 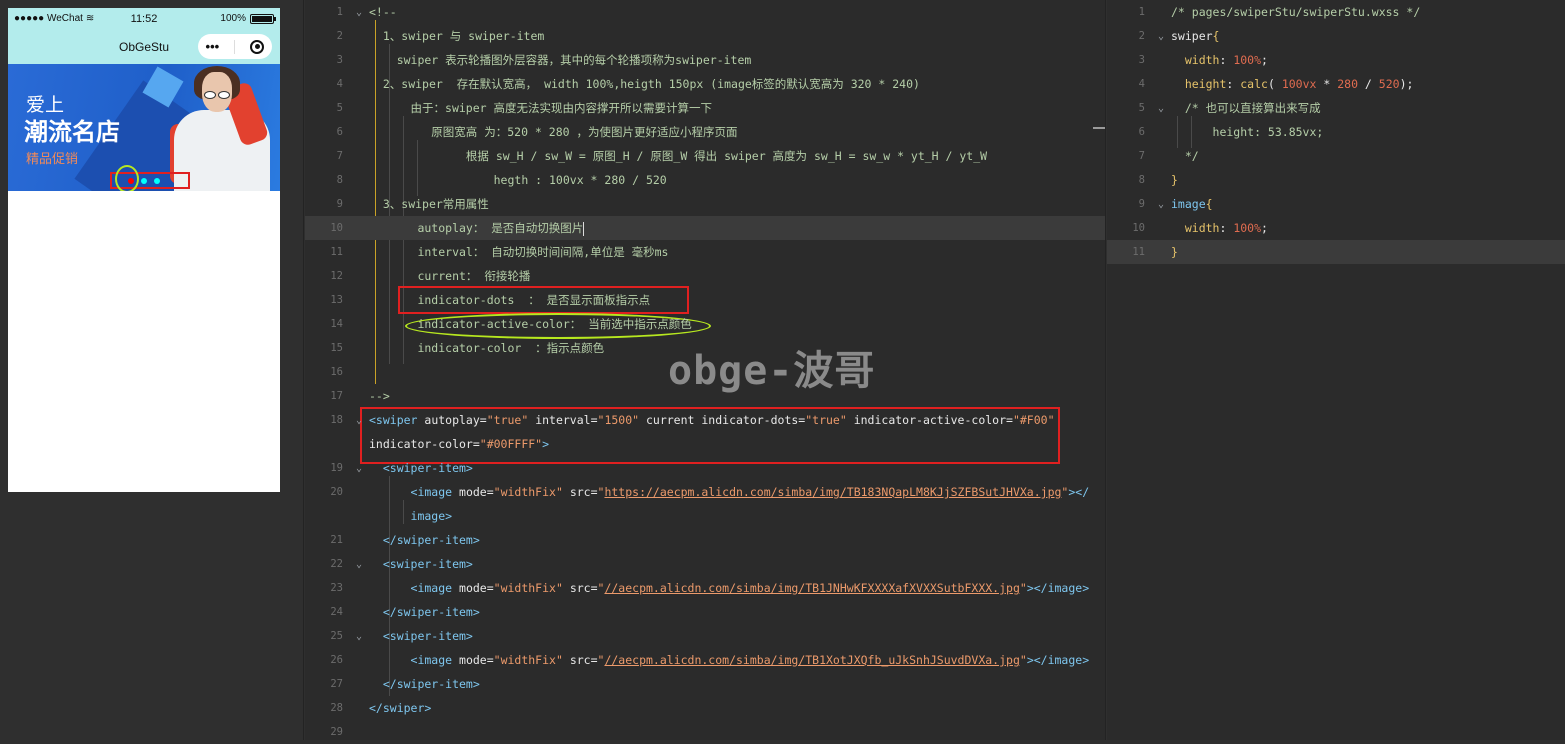 I want to click on more-icon: •••, so click(x=213, y=46).